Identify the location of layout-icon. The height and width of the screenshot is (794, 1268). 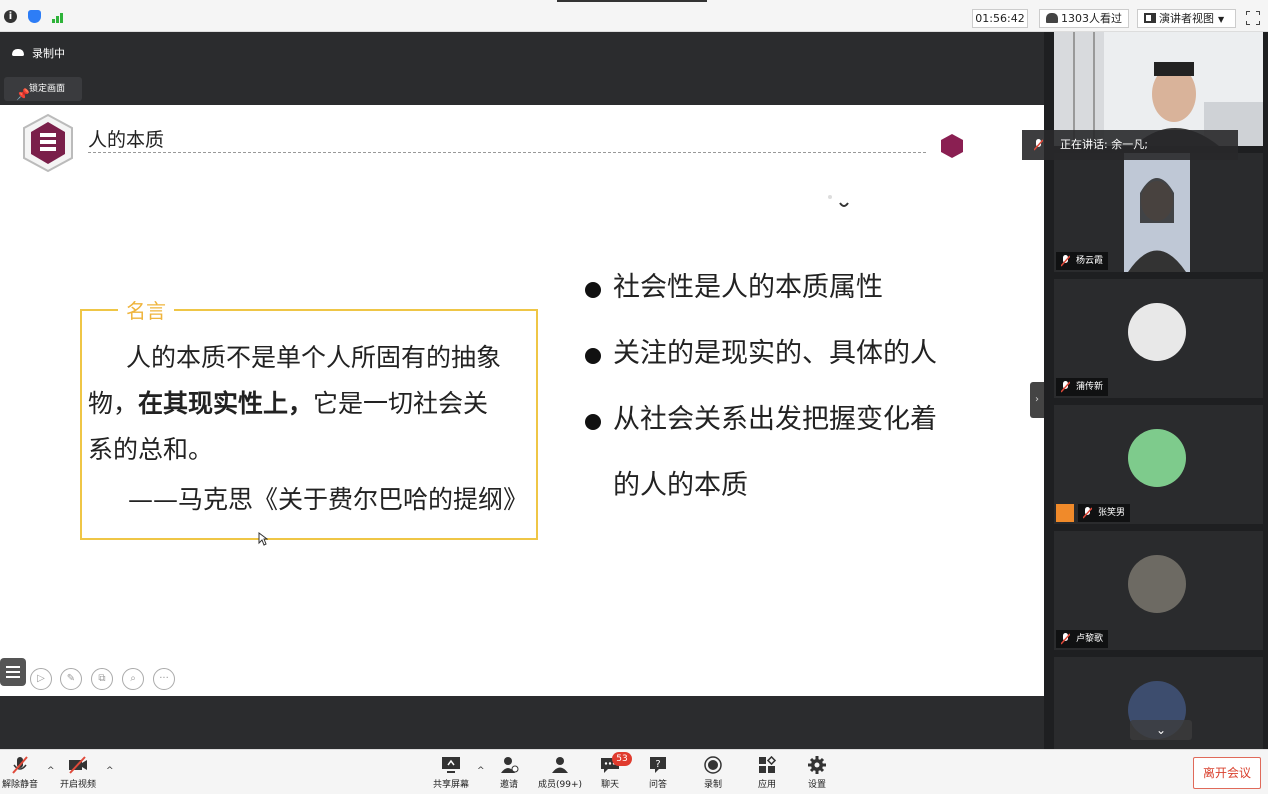
(1150, 18).